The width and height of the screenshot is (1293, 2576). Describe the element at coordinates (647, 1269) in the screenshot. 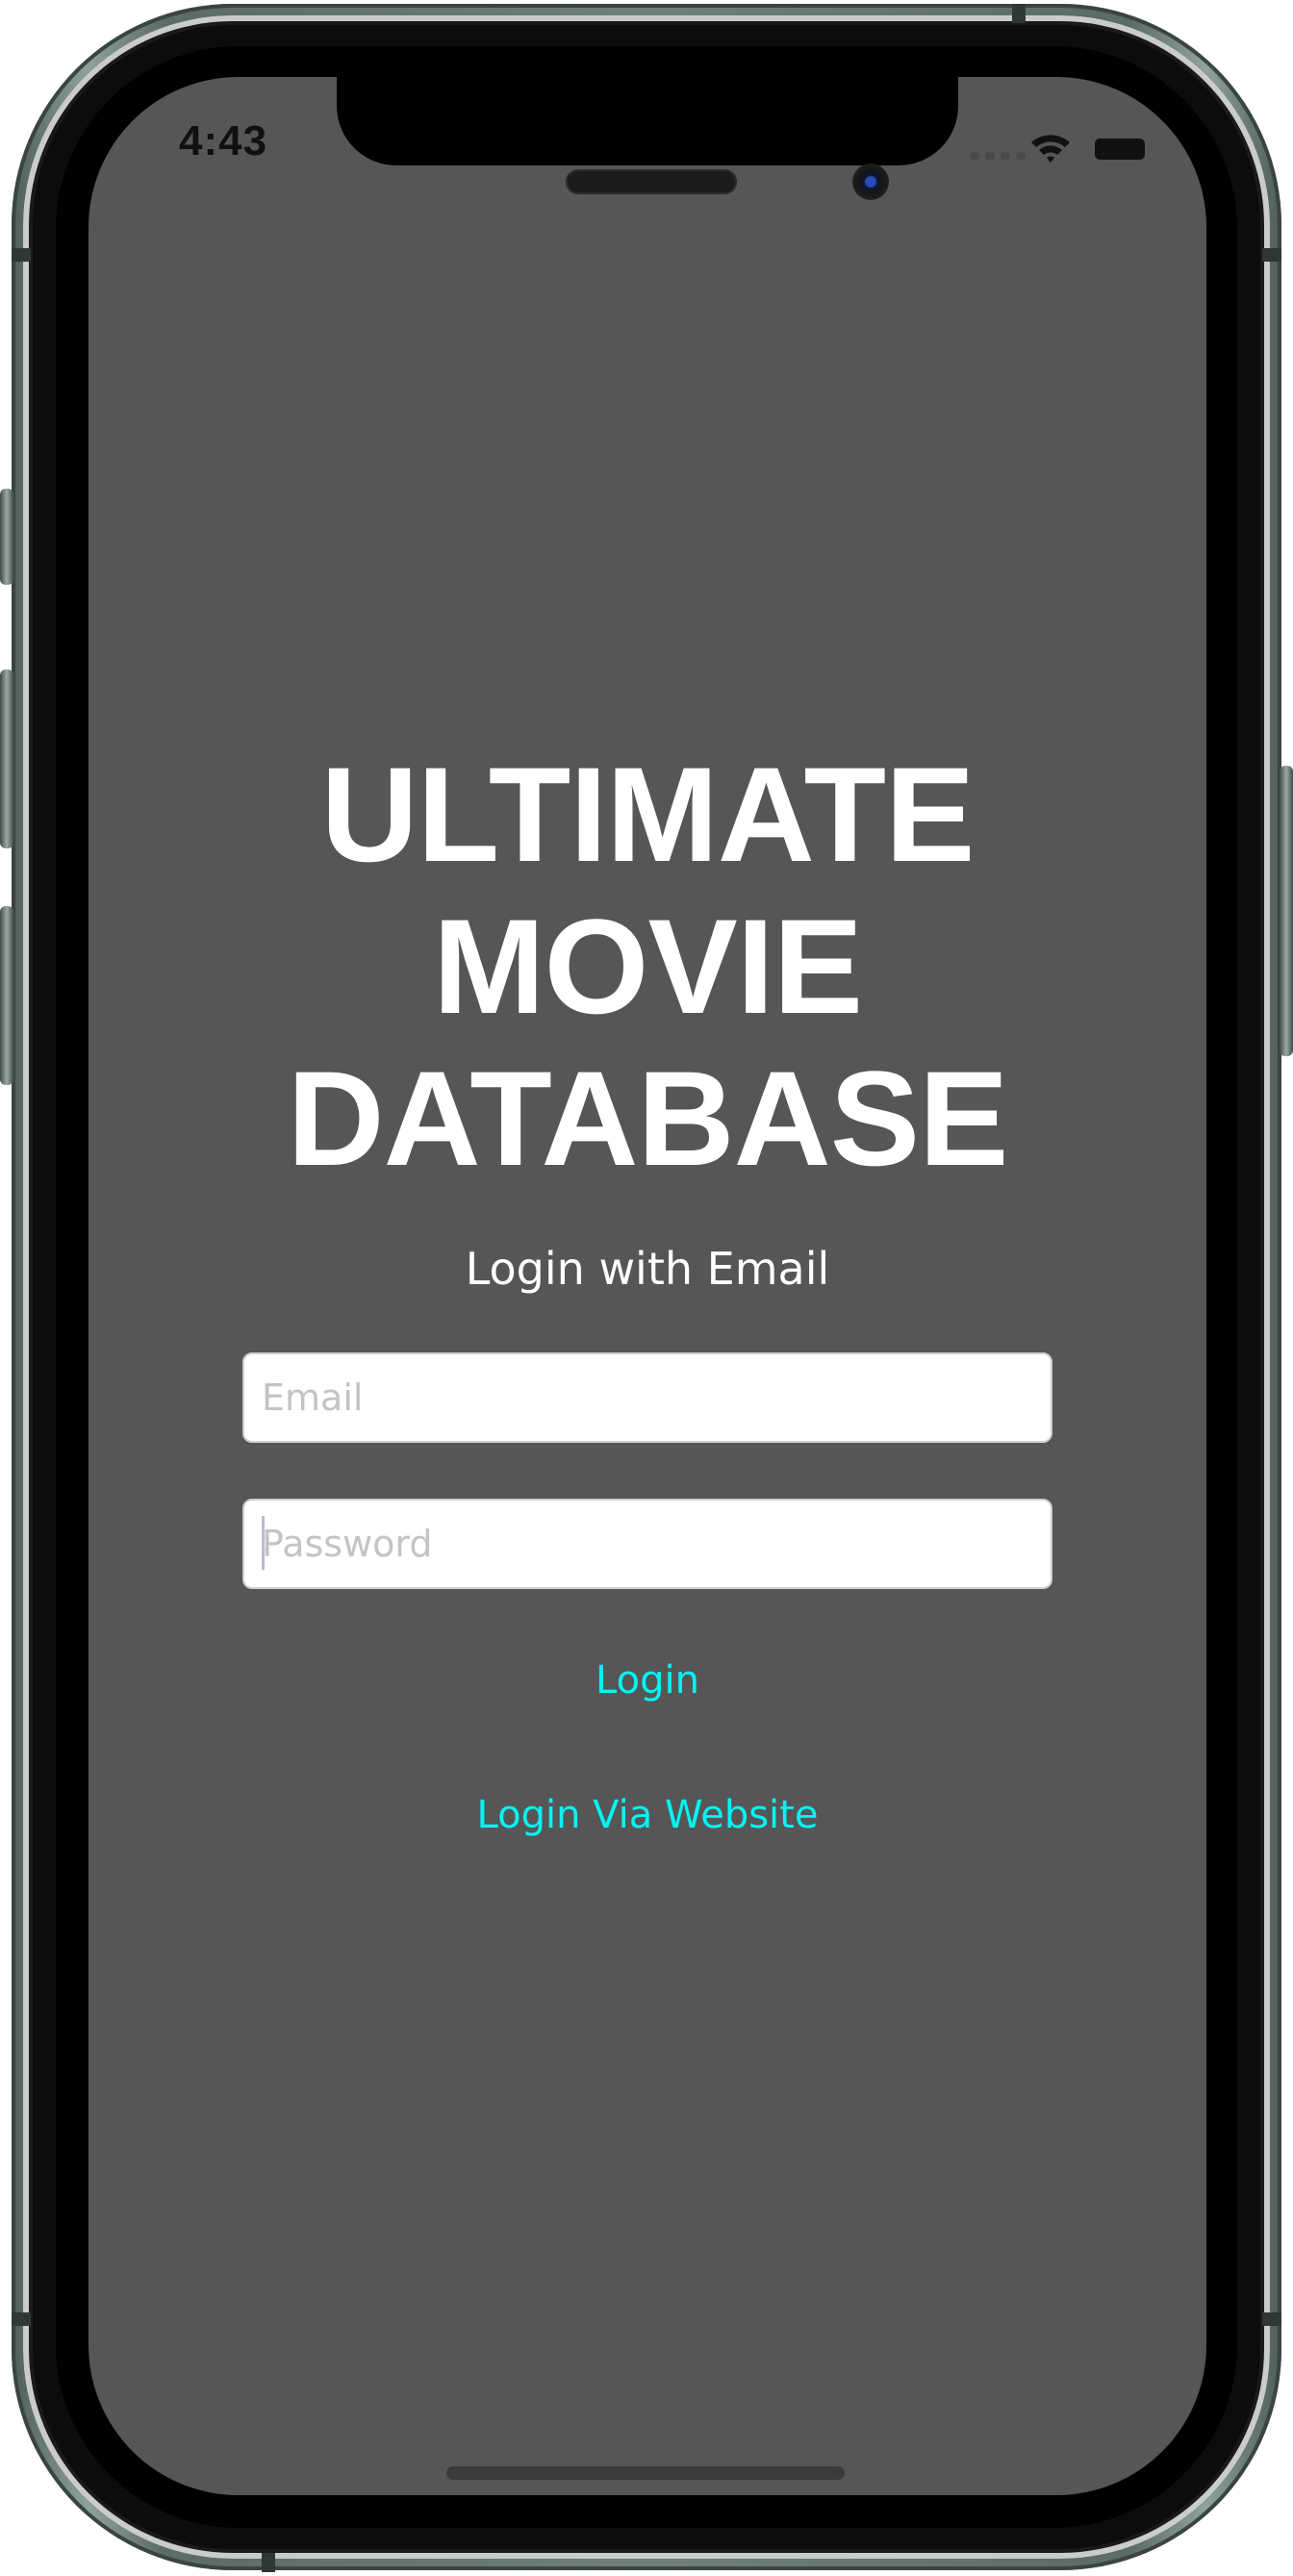

I see `login-subtitle: Login with Email` at that location.